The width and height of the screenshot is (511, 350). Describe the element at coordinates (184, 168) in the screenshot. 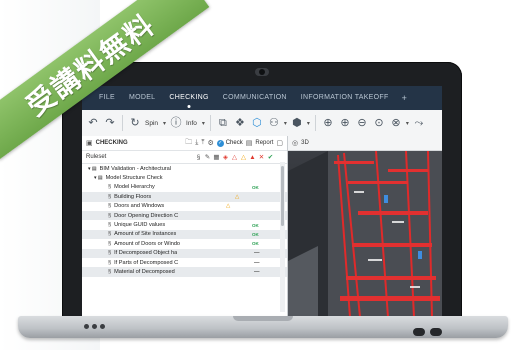

I see `table-row: ▾ ▤ BIM Validation - Architectural` at that location.